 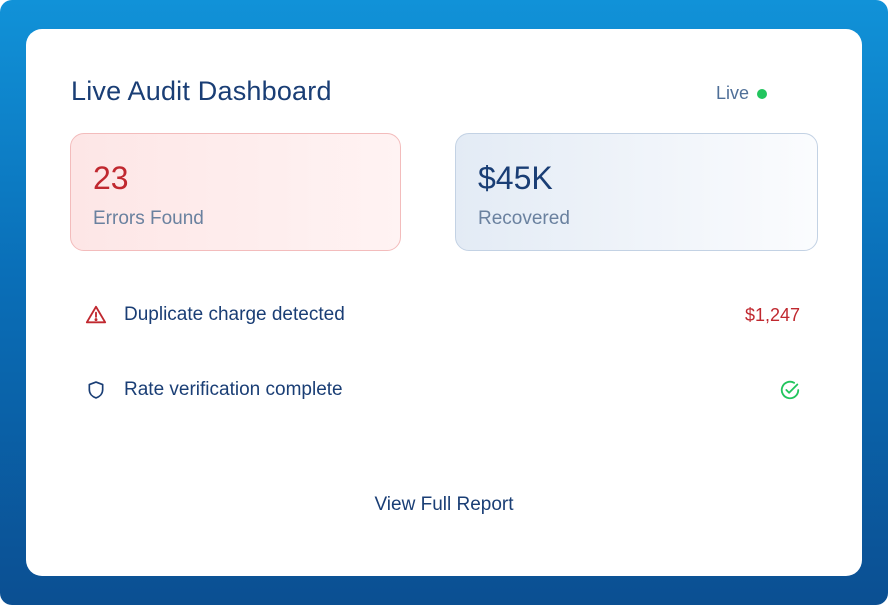 What do you see at coordinates (96, 390) in the screenshot?
I see `shield-icon` at bounding box center [96, 390].